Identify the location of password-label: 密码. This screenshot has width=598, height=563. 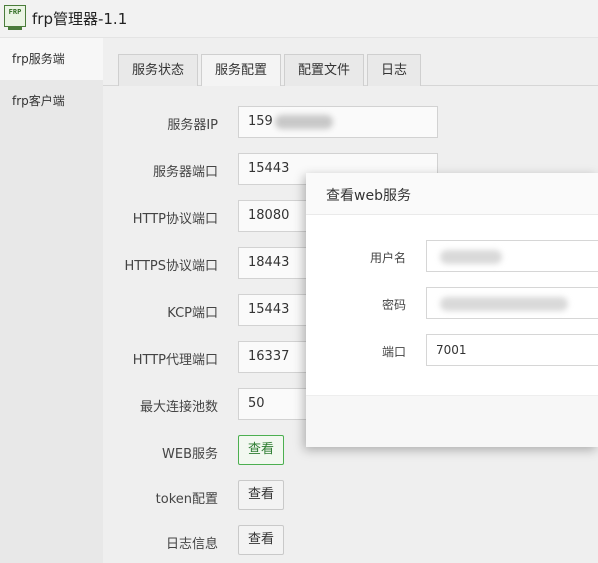
(393, 305).